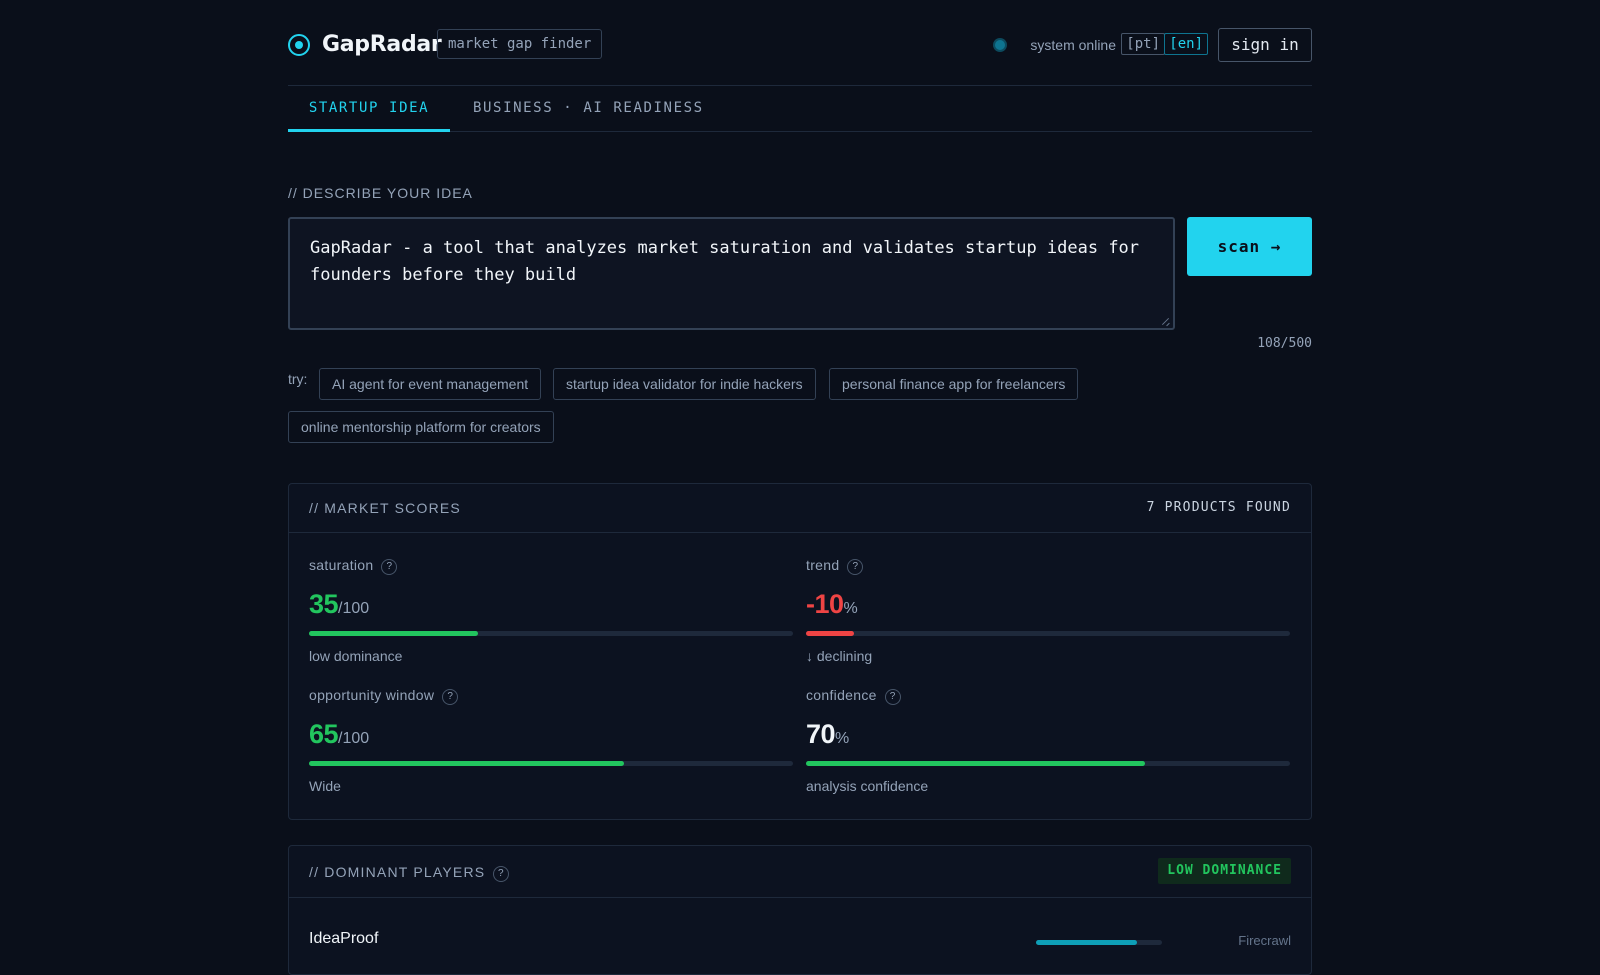 Image resolution: width=1600 pixels, height=975 pixels. What do you see at coordinates (823, 565) in the screenshot?
I see `metric-label: trend` at bounding box center [823, 565].